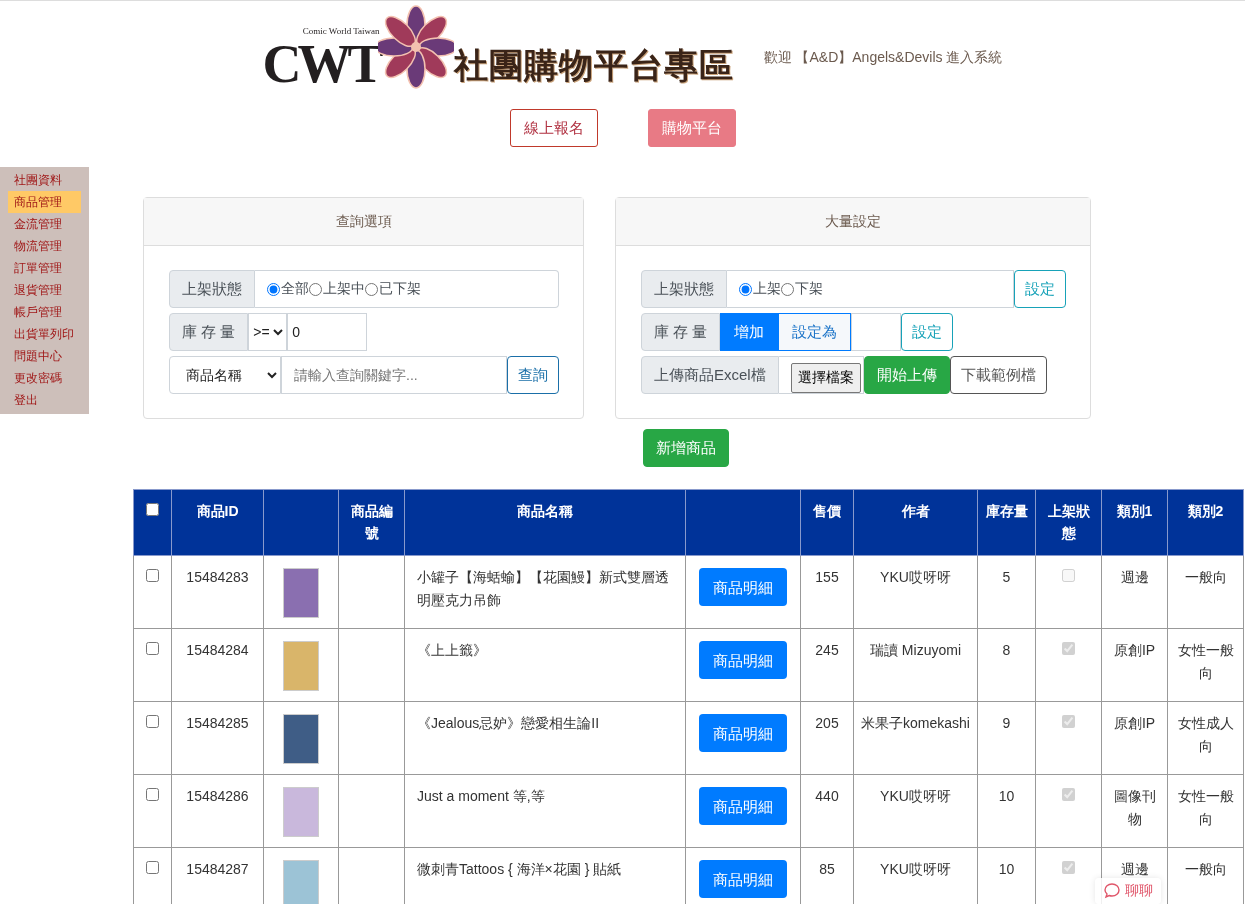 This screenshot has width=1245, height=904. What do you see at coordinates (44, 378) in the screenshot?
I see `sidebar-item: 更改密碼` at bounding box center [44, 378].